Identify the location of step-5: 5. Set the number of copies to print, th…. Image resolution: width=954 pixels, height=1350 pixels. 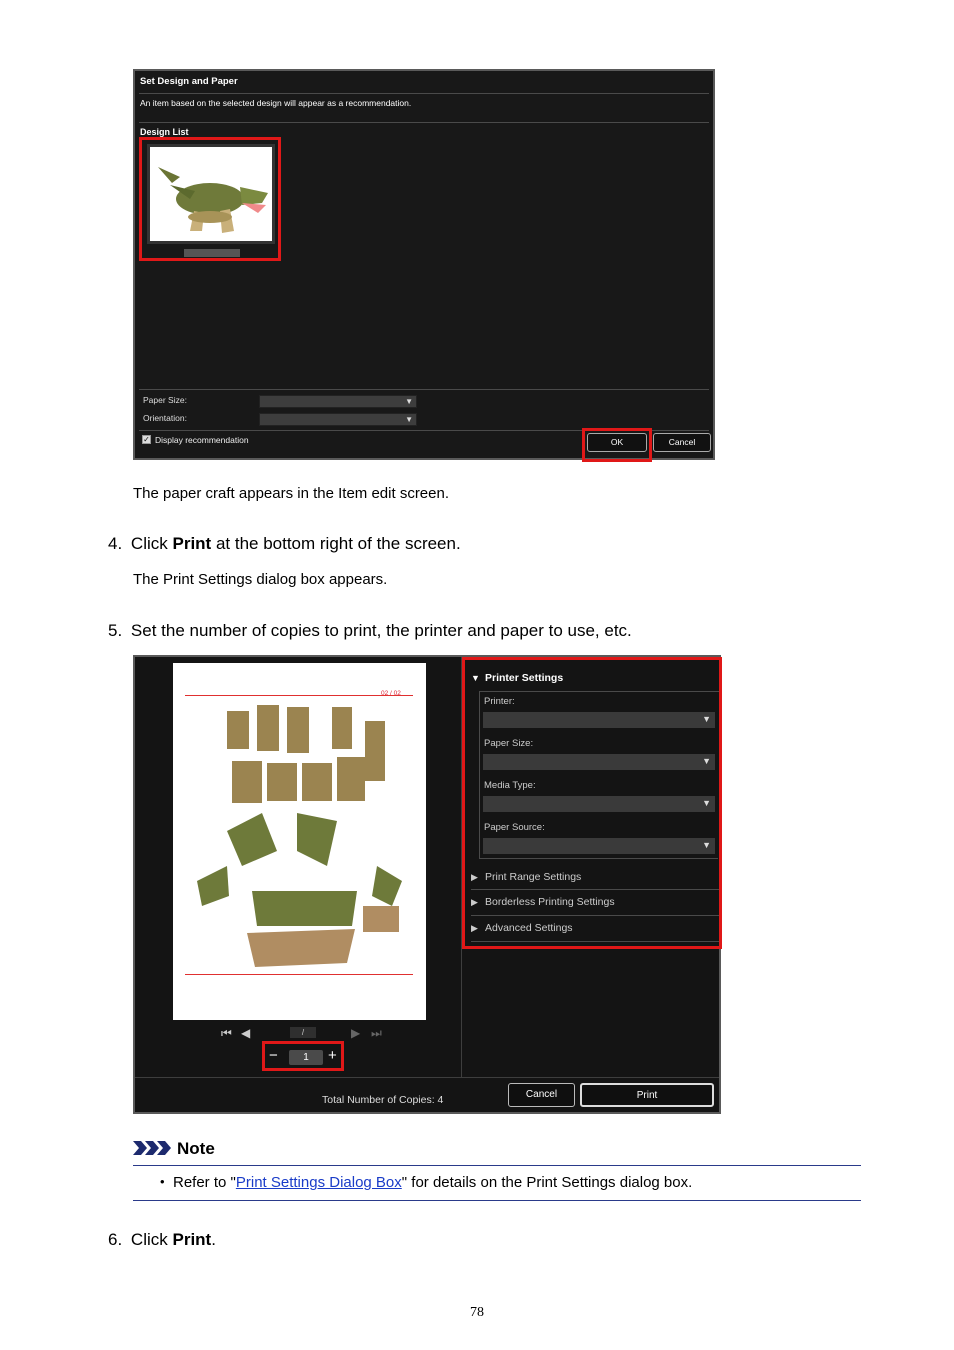
(370, 631).